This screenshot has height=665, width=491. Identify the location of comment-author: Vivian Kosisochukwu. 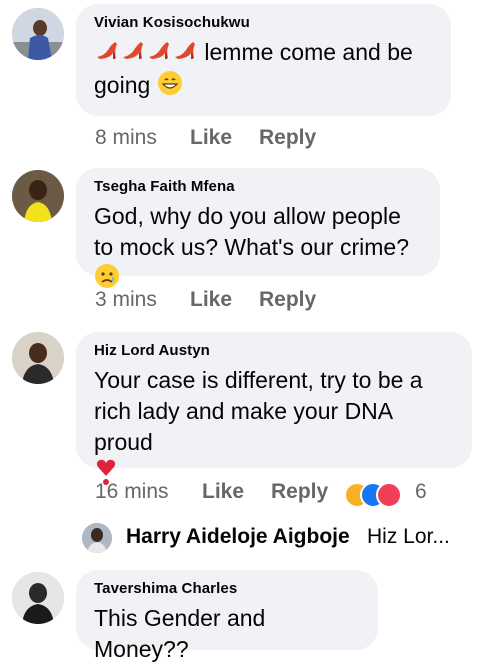
(264, 22).